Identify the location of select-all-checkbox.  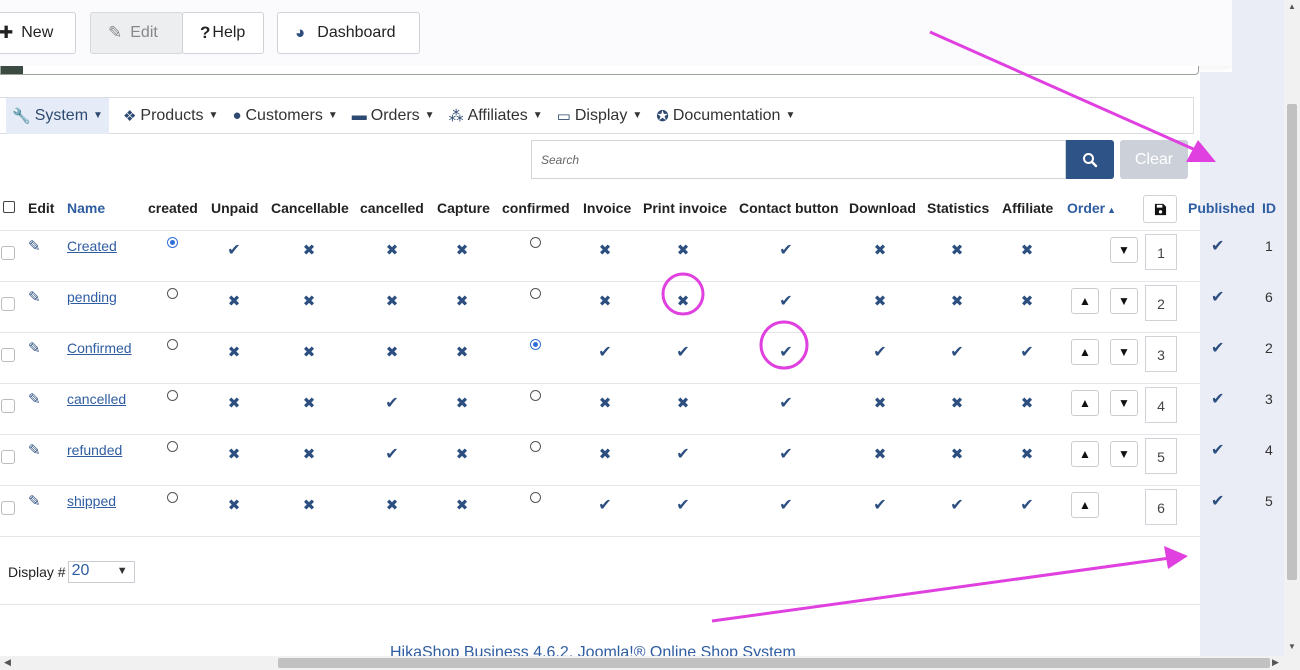
(9, 207).